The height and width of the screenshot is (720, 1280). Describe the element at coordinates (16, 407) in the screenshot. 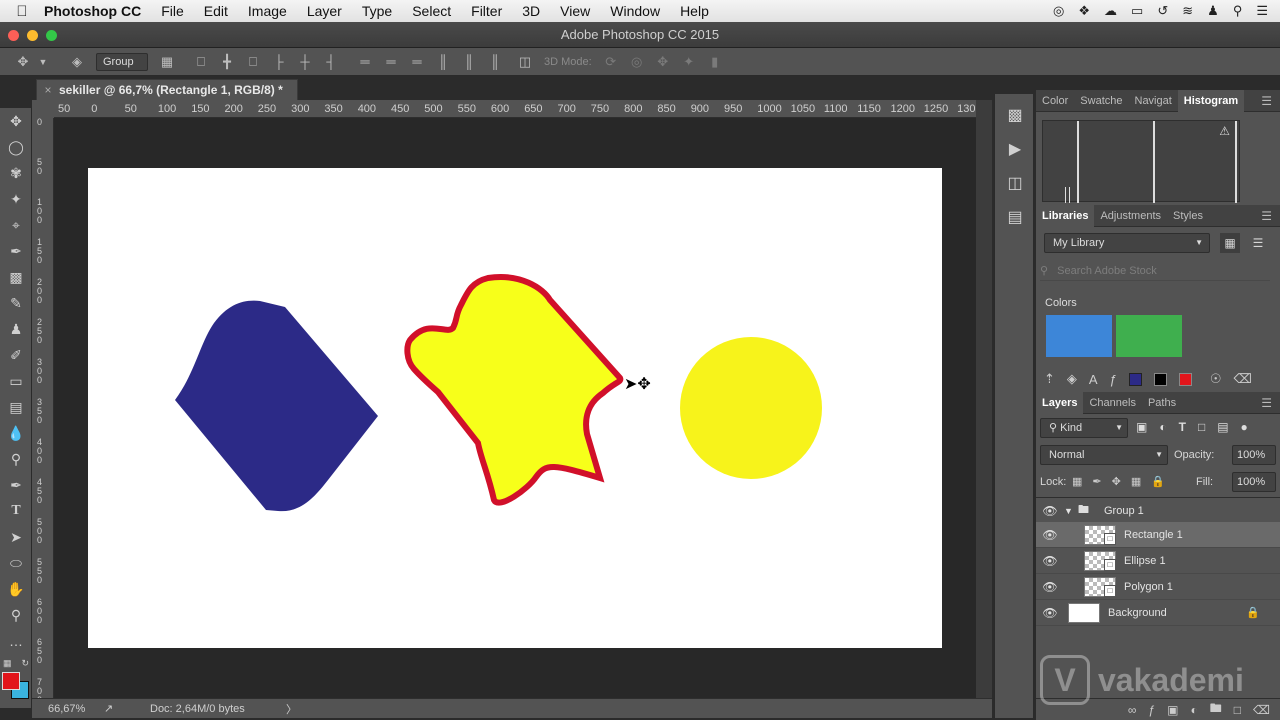

I see `paint-bucket-icon: ▤` at that location.